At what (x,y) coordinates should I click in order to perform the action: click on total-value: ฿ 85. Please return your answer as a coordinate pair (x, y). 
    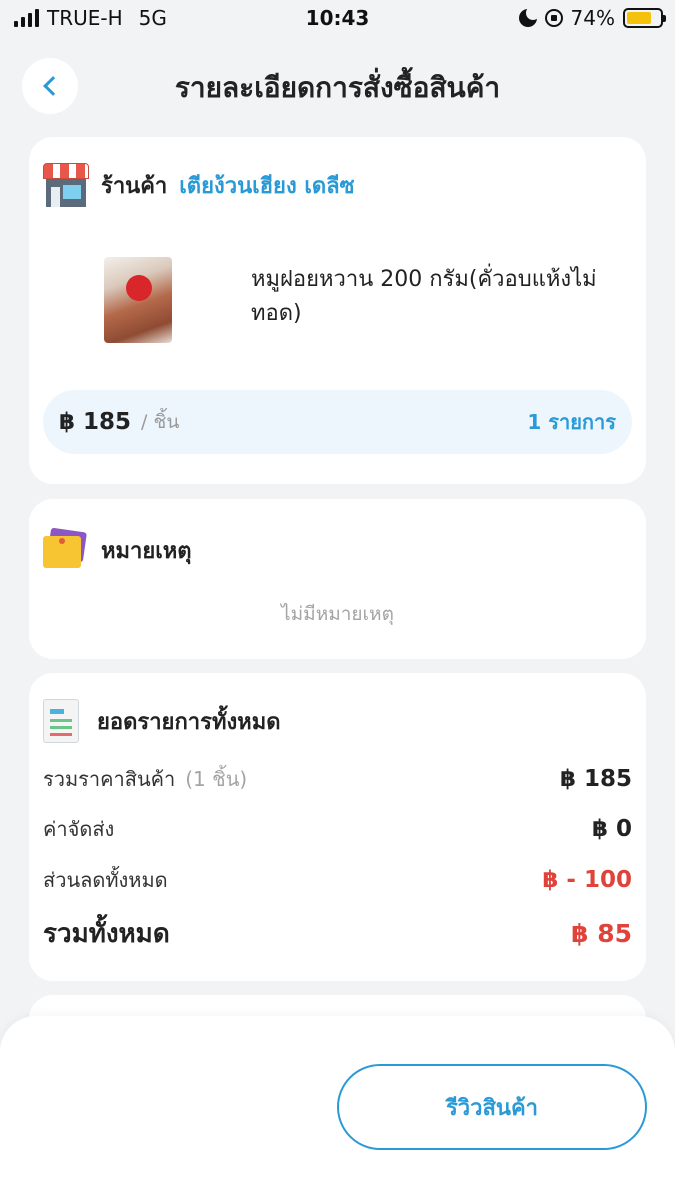
    Looking at the image, I should click on (601, 933).